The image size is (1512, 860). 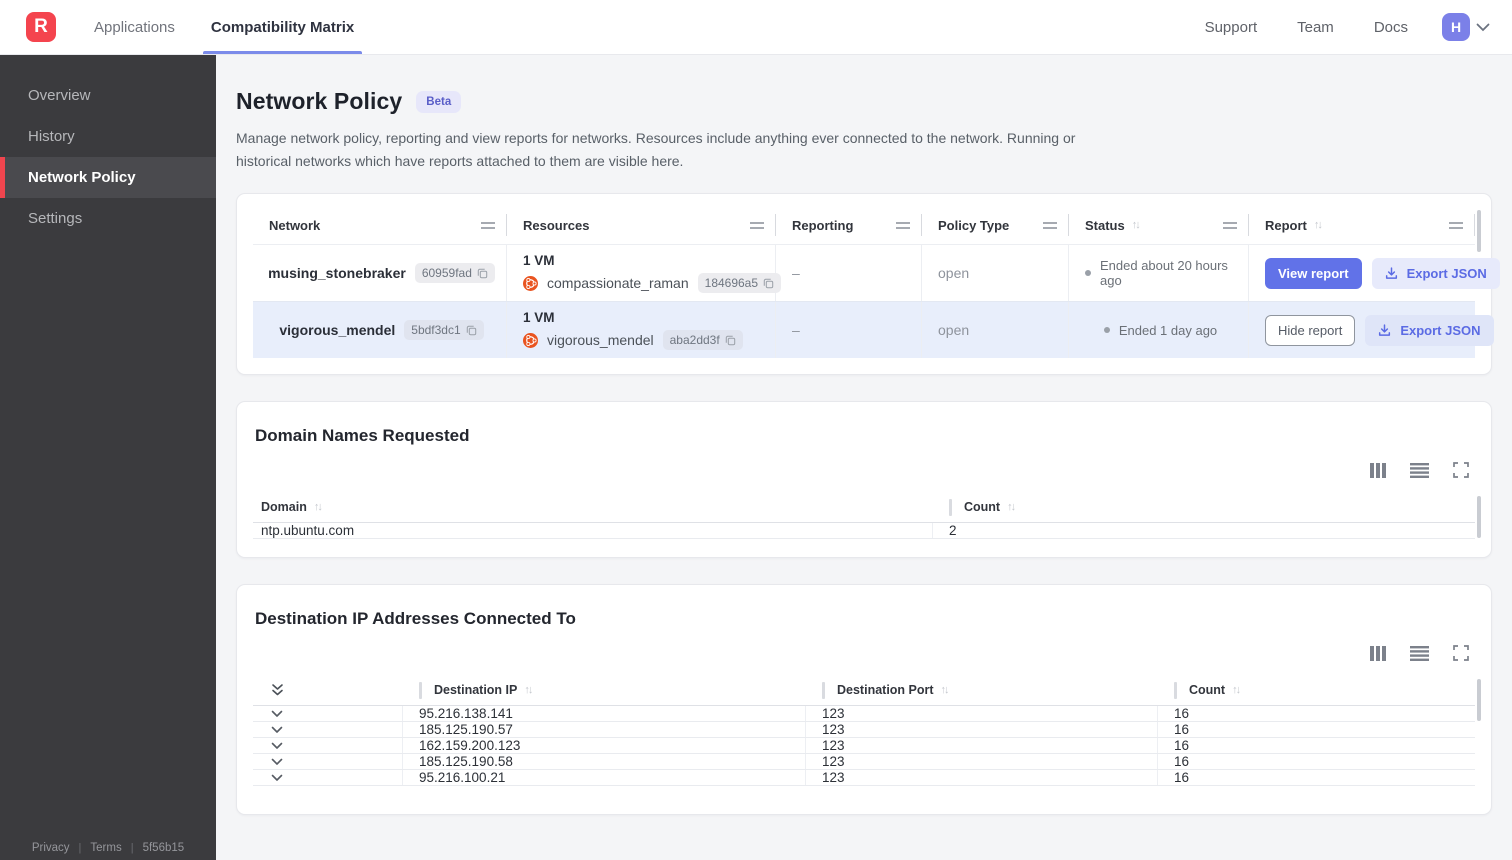 What do you see at coordinates (1159, 225) in the screenshot?
I see `column-header-status: Status ↑ ↓` at bounding box center [1159, 225].